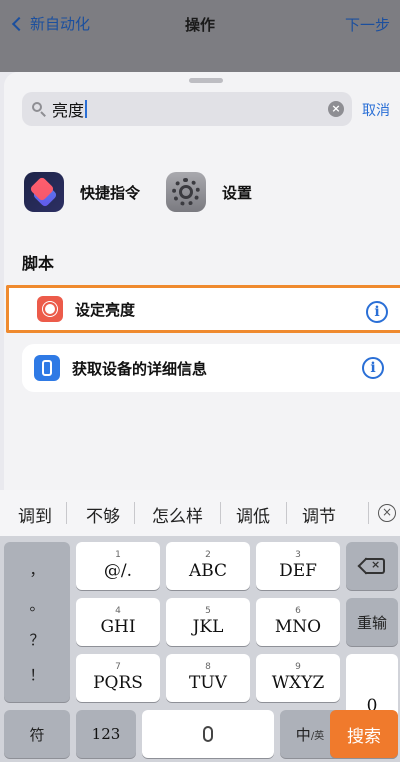  I want to click on punctuation-key: ，, so click(36, 569).